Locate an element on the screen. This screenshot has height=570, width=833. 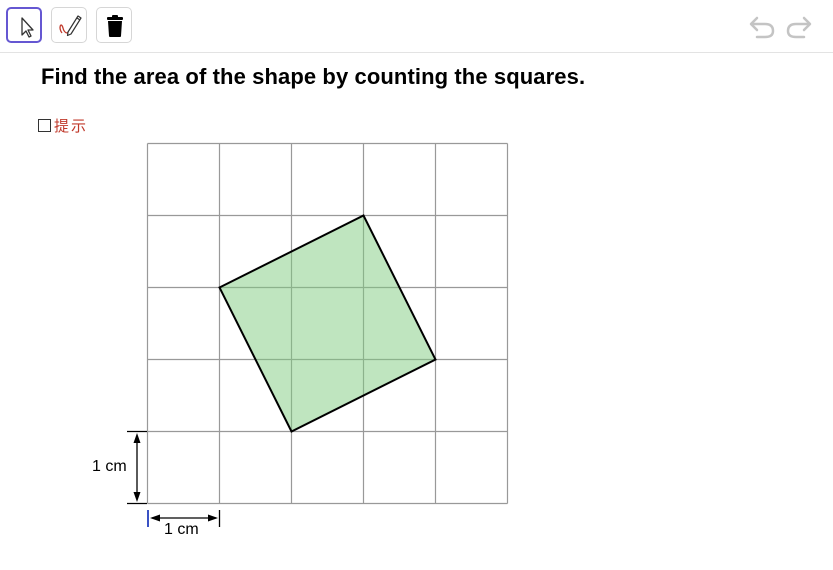
vertical-dimension-marker is located at coordinates (137, 467).